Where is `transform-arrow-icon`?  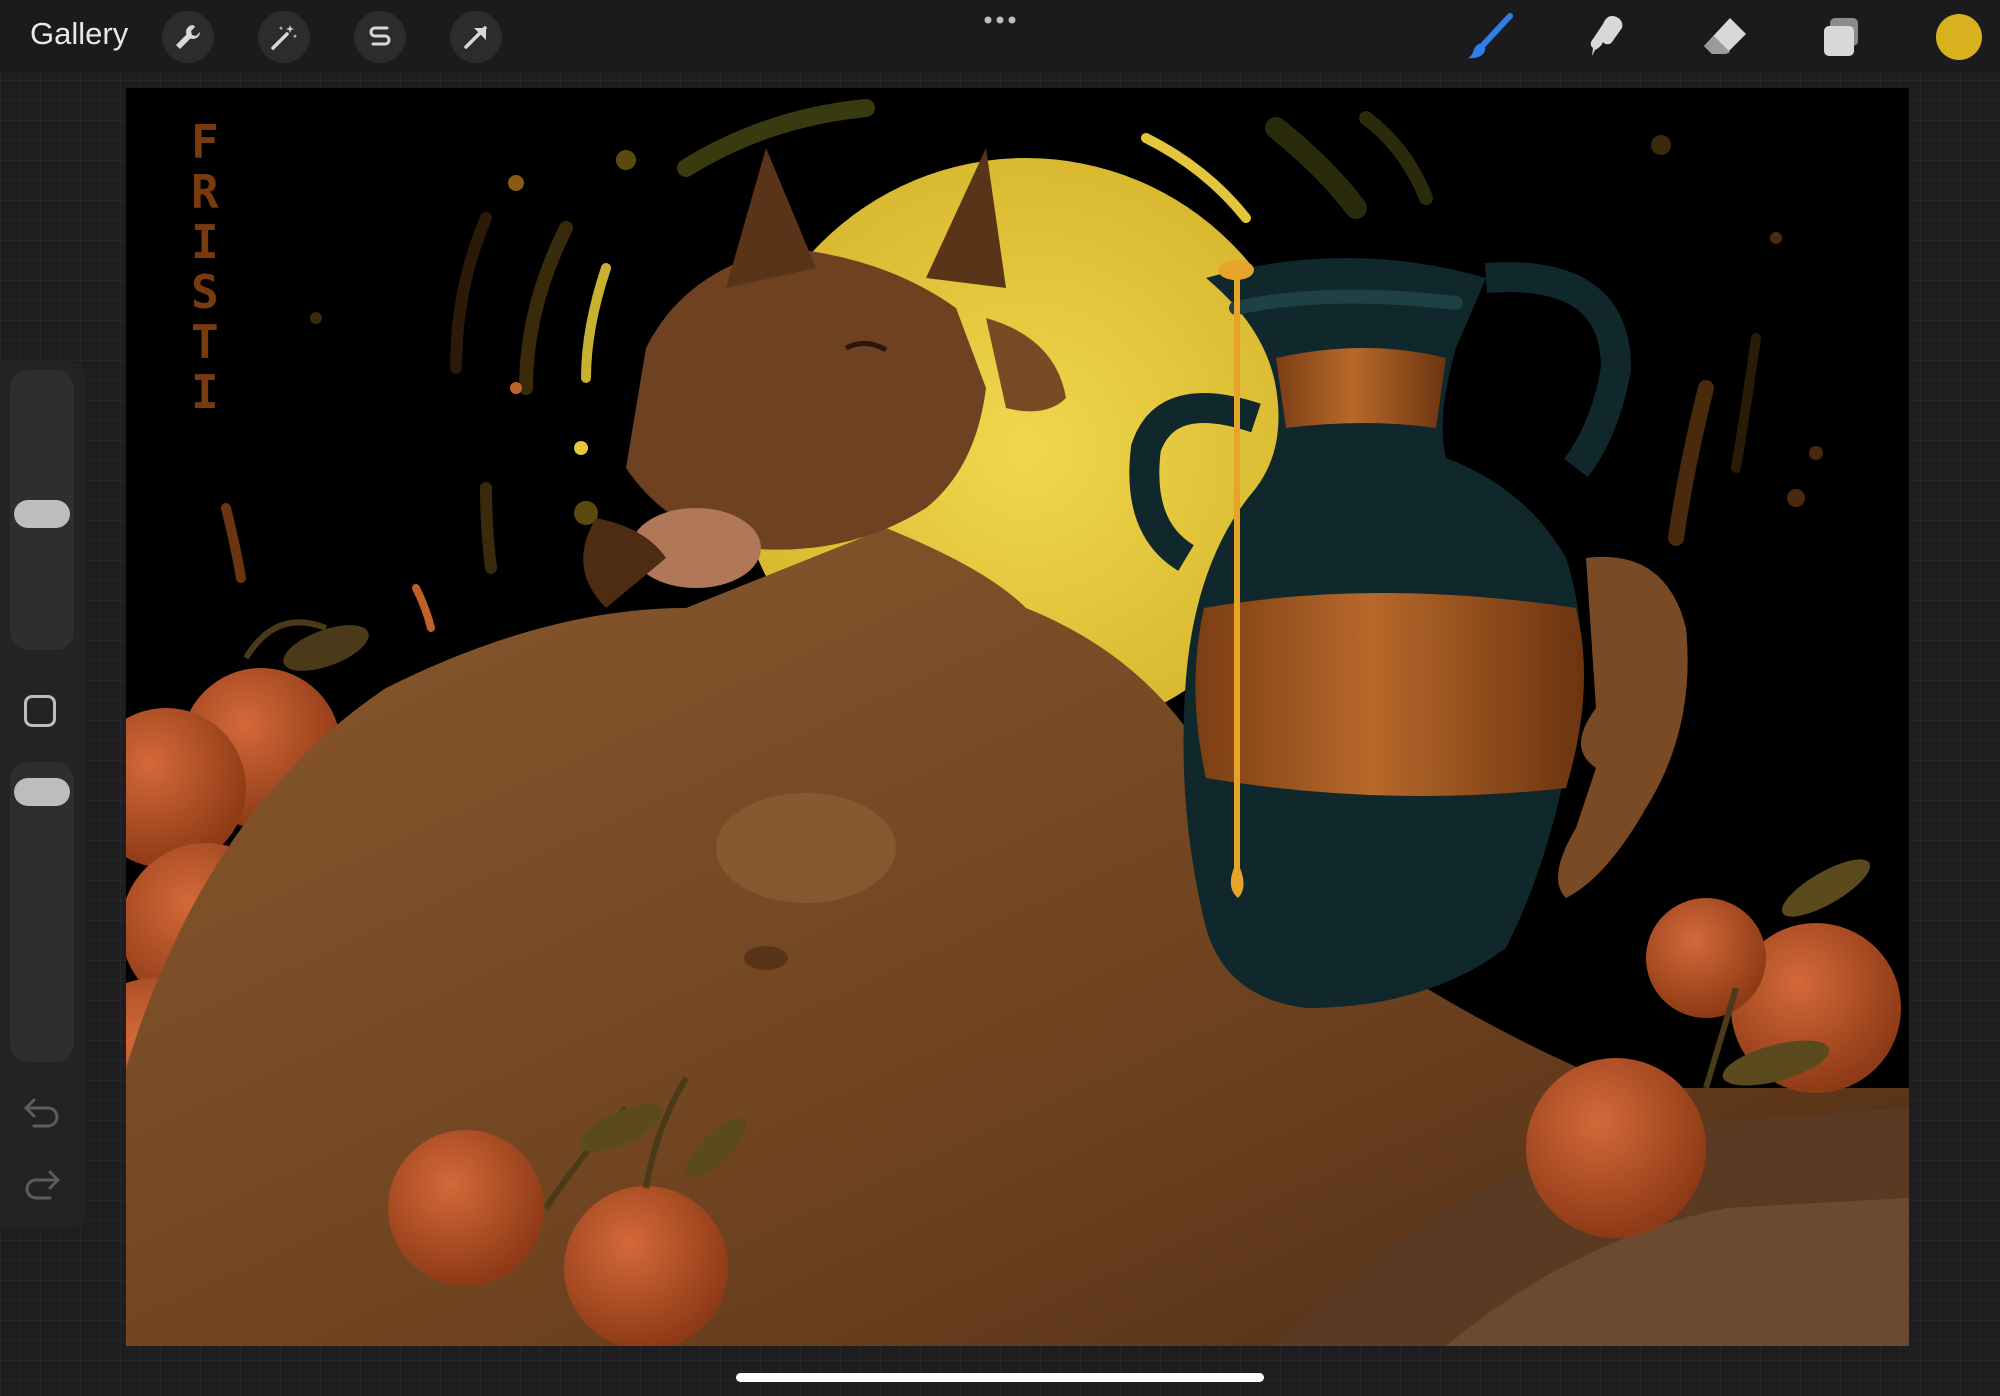
transform-arrow-icon is located at coordinates (476, 37).